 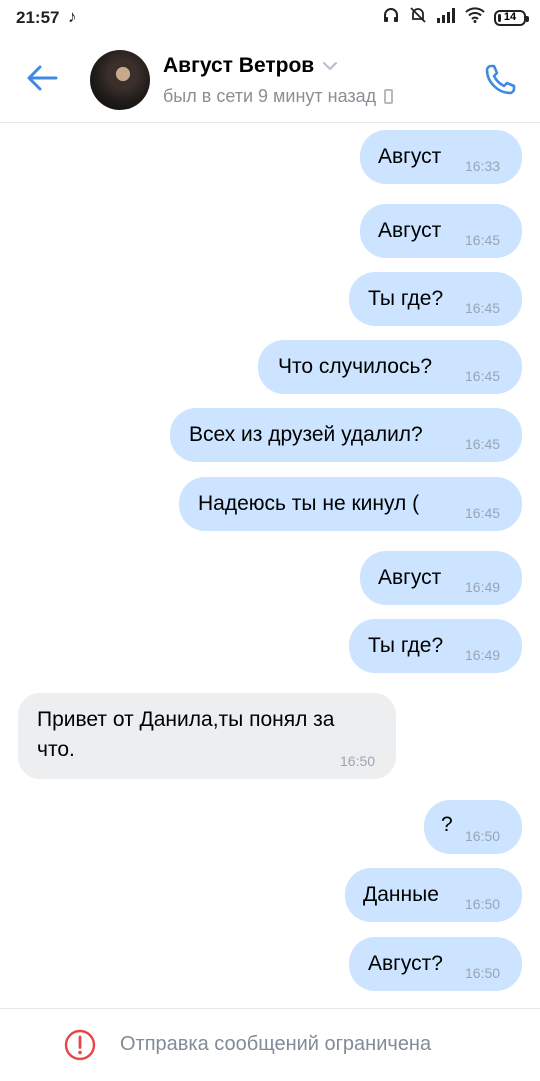 I want to click on chat-header: Август Ветров был в сети 9 минут назад, so click(x=270, y=79).